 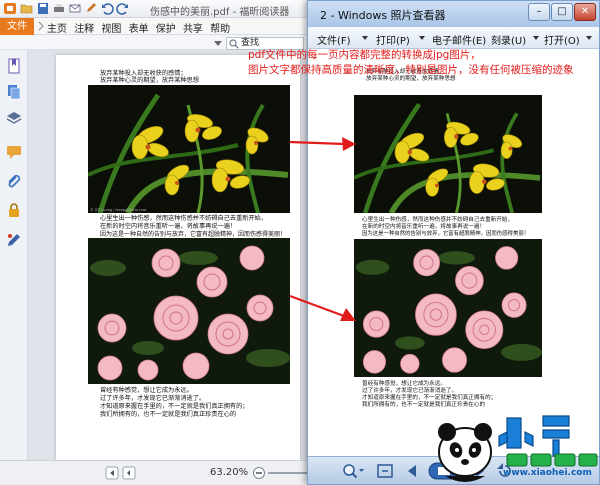 I want to click on reader-document-title: 伤感中的美丽.pdf - 福昕阅读器, so click(x=220, y=12).